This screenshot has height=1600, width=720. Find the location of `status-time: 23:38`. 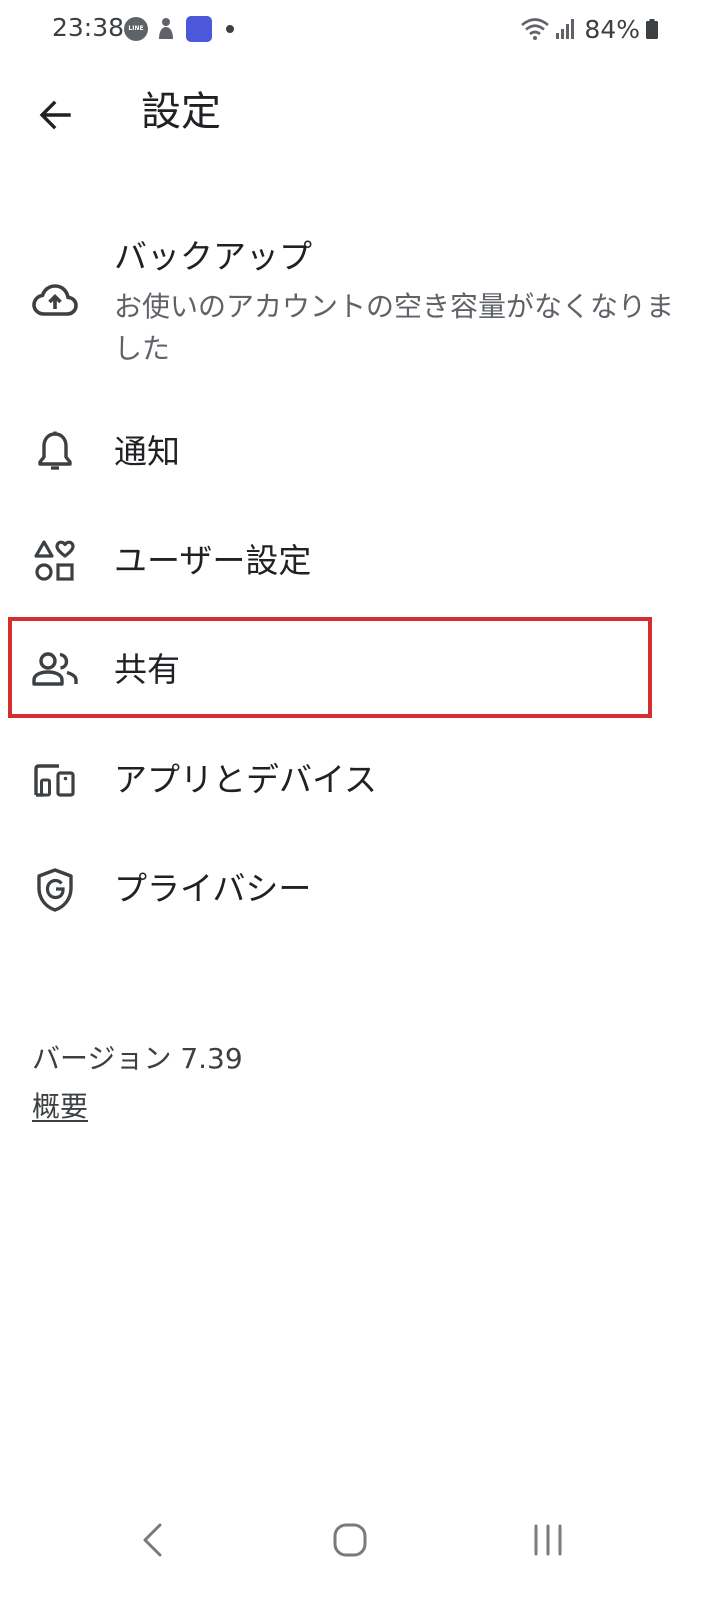

status-time: 23:38 is located at coordinates (88, 27).